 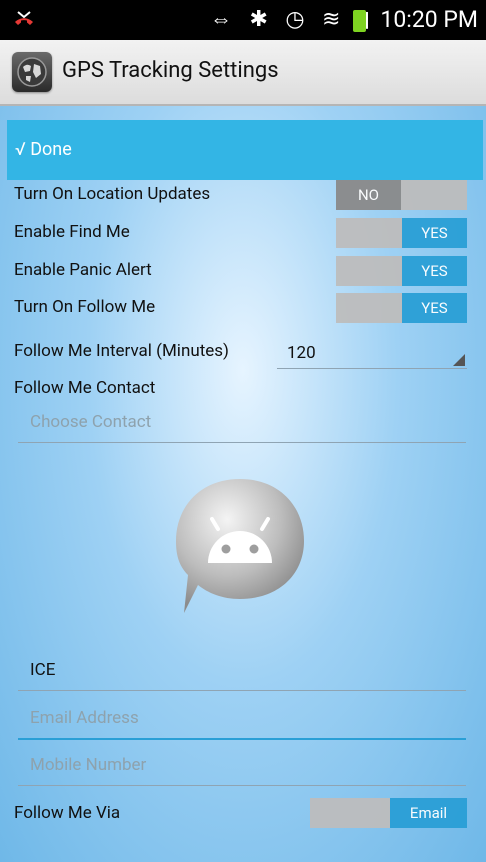 I want to click on globe-icon, so click(x=32, y=72).